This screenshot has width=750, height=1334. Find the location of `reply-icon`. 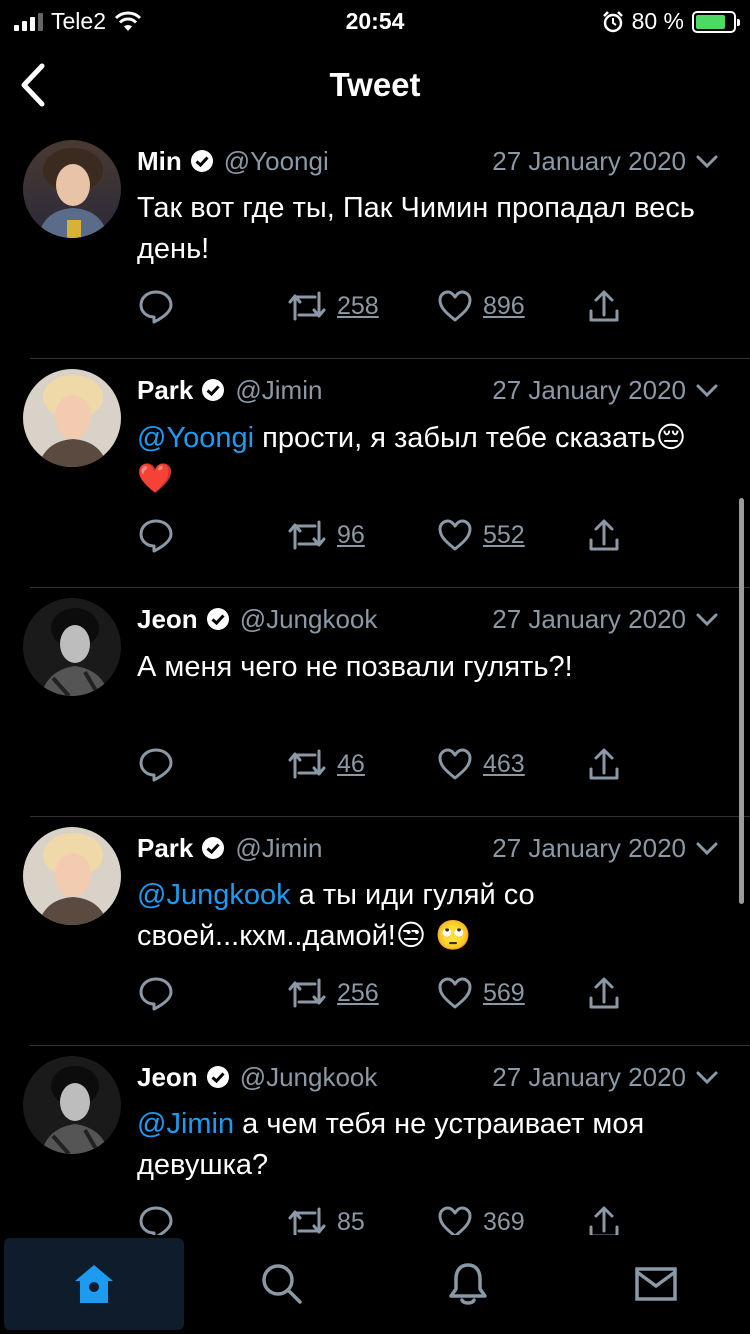

reply-icon is located at coordinates (156, 765).